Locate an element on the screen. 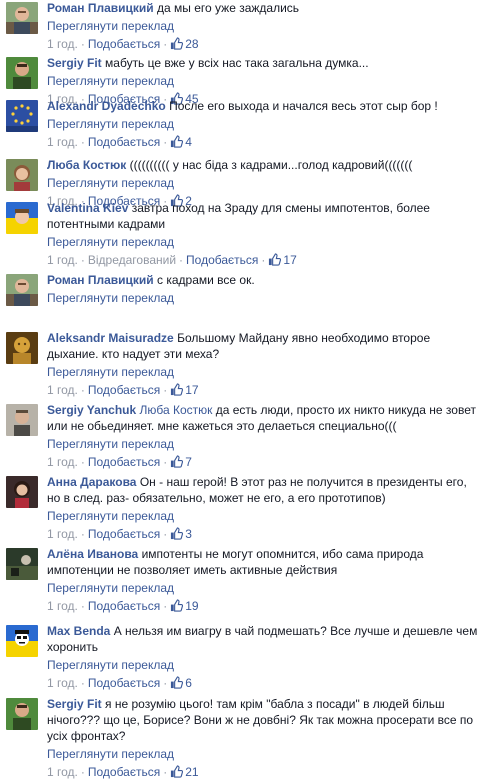 The width and height of the screenshot is (489, 782). comment-meta: 1 год. · Подобається · 17 is located at coordinates (265, 391).